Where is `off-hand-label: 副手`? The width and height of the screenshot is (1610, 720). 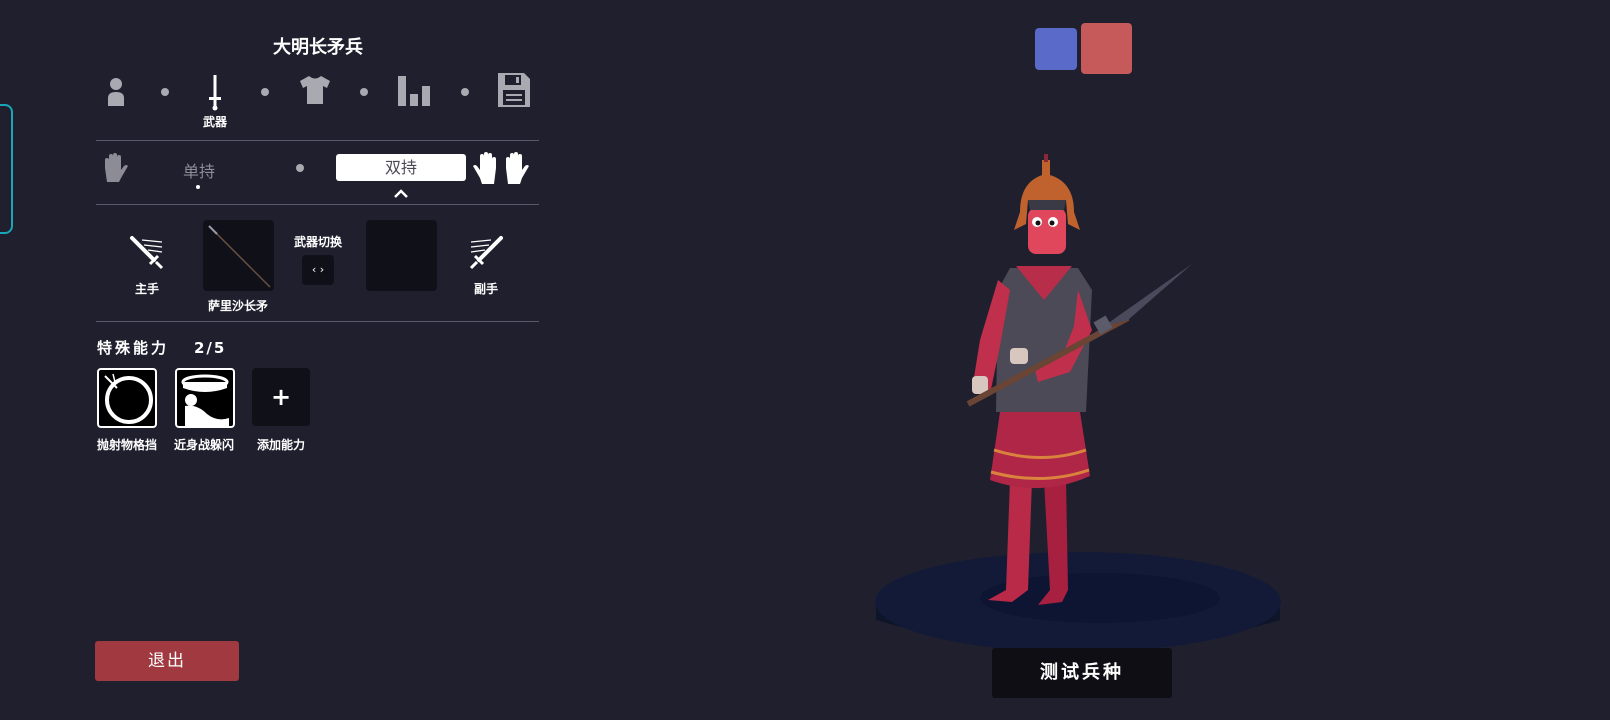
off-hand-label: 副手 is located at coordinates (485, 289).